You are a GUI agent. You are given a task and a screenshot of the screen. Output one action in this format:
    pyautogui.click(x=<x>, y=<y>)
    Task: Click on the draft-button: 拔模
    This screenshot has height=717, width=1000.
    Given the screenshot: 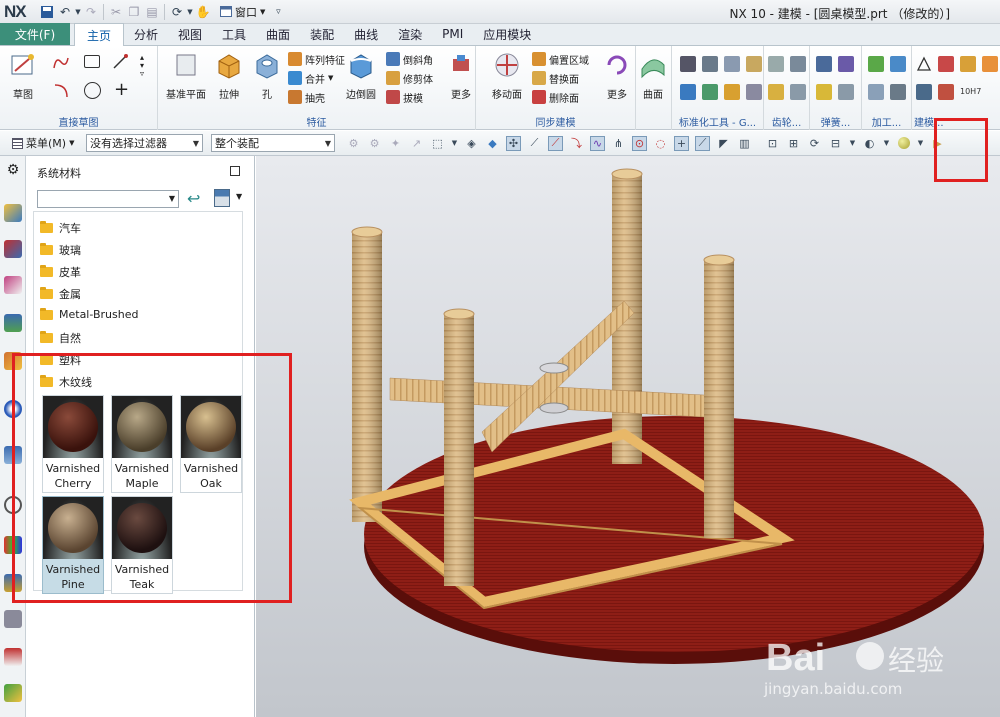 What is the action you would take?
    pyautogui.click(x=404, y=97)
    